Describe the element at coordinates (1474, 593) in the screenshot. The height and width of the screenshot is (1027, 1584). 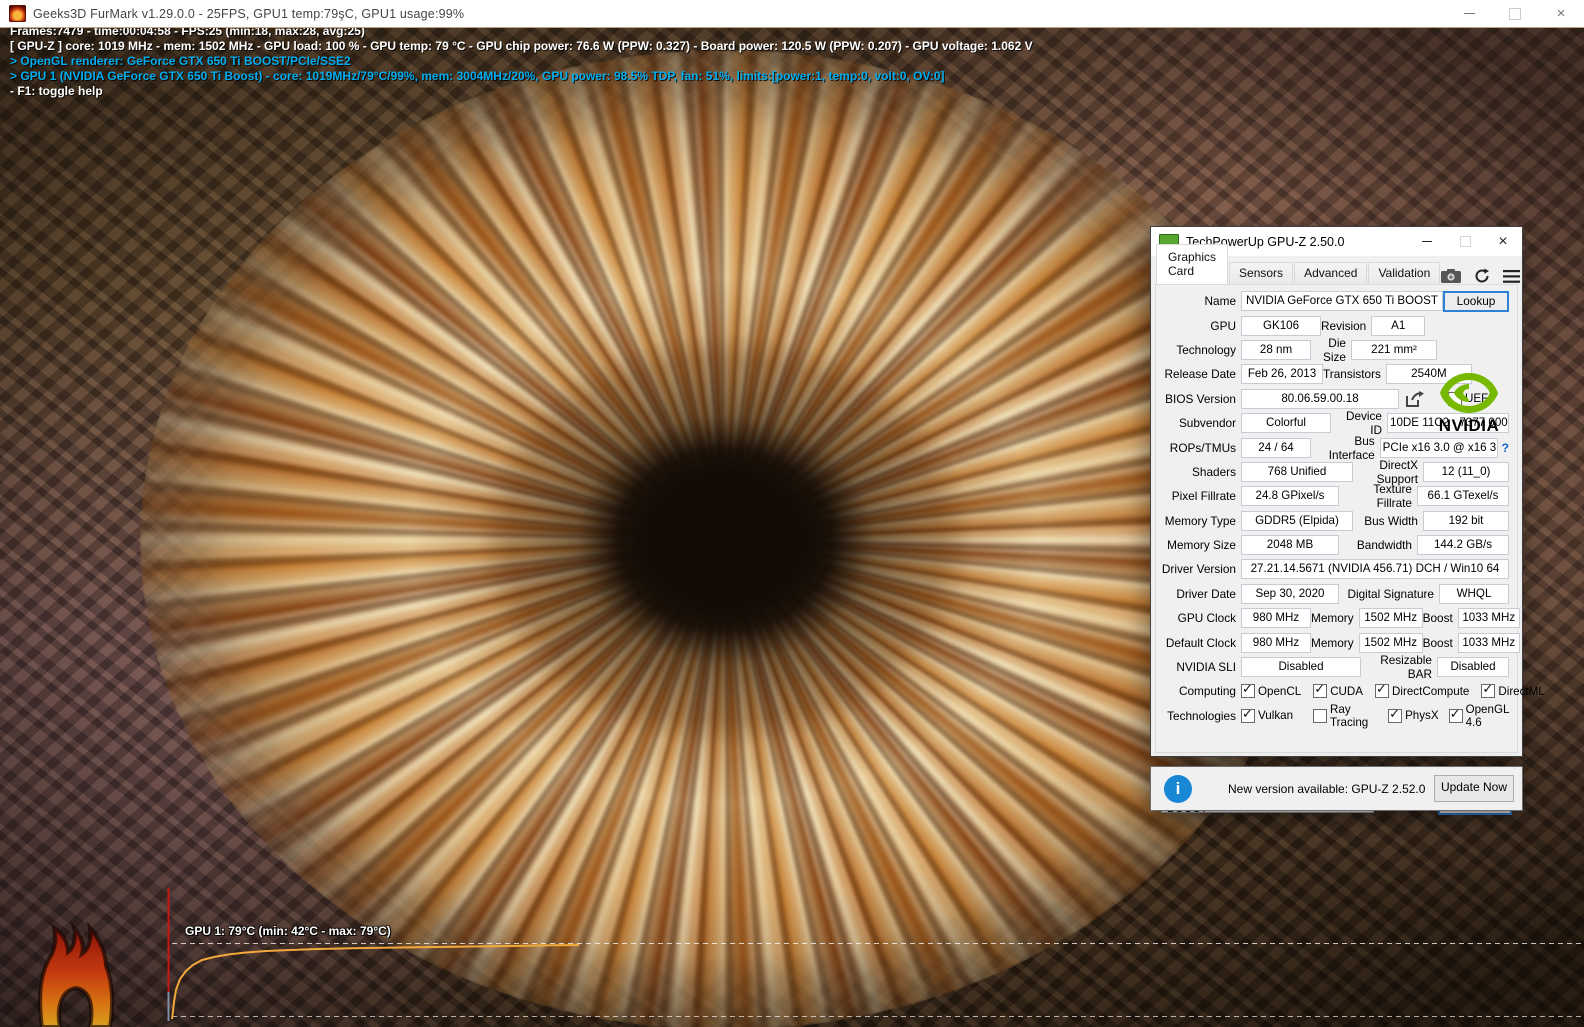
I see `digital-signature-value: WHQL` at that location.